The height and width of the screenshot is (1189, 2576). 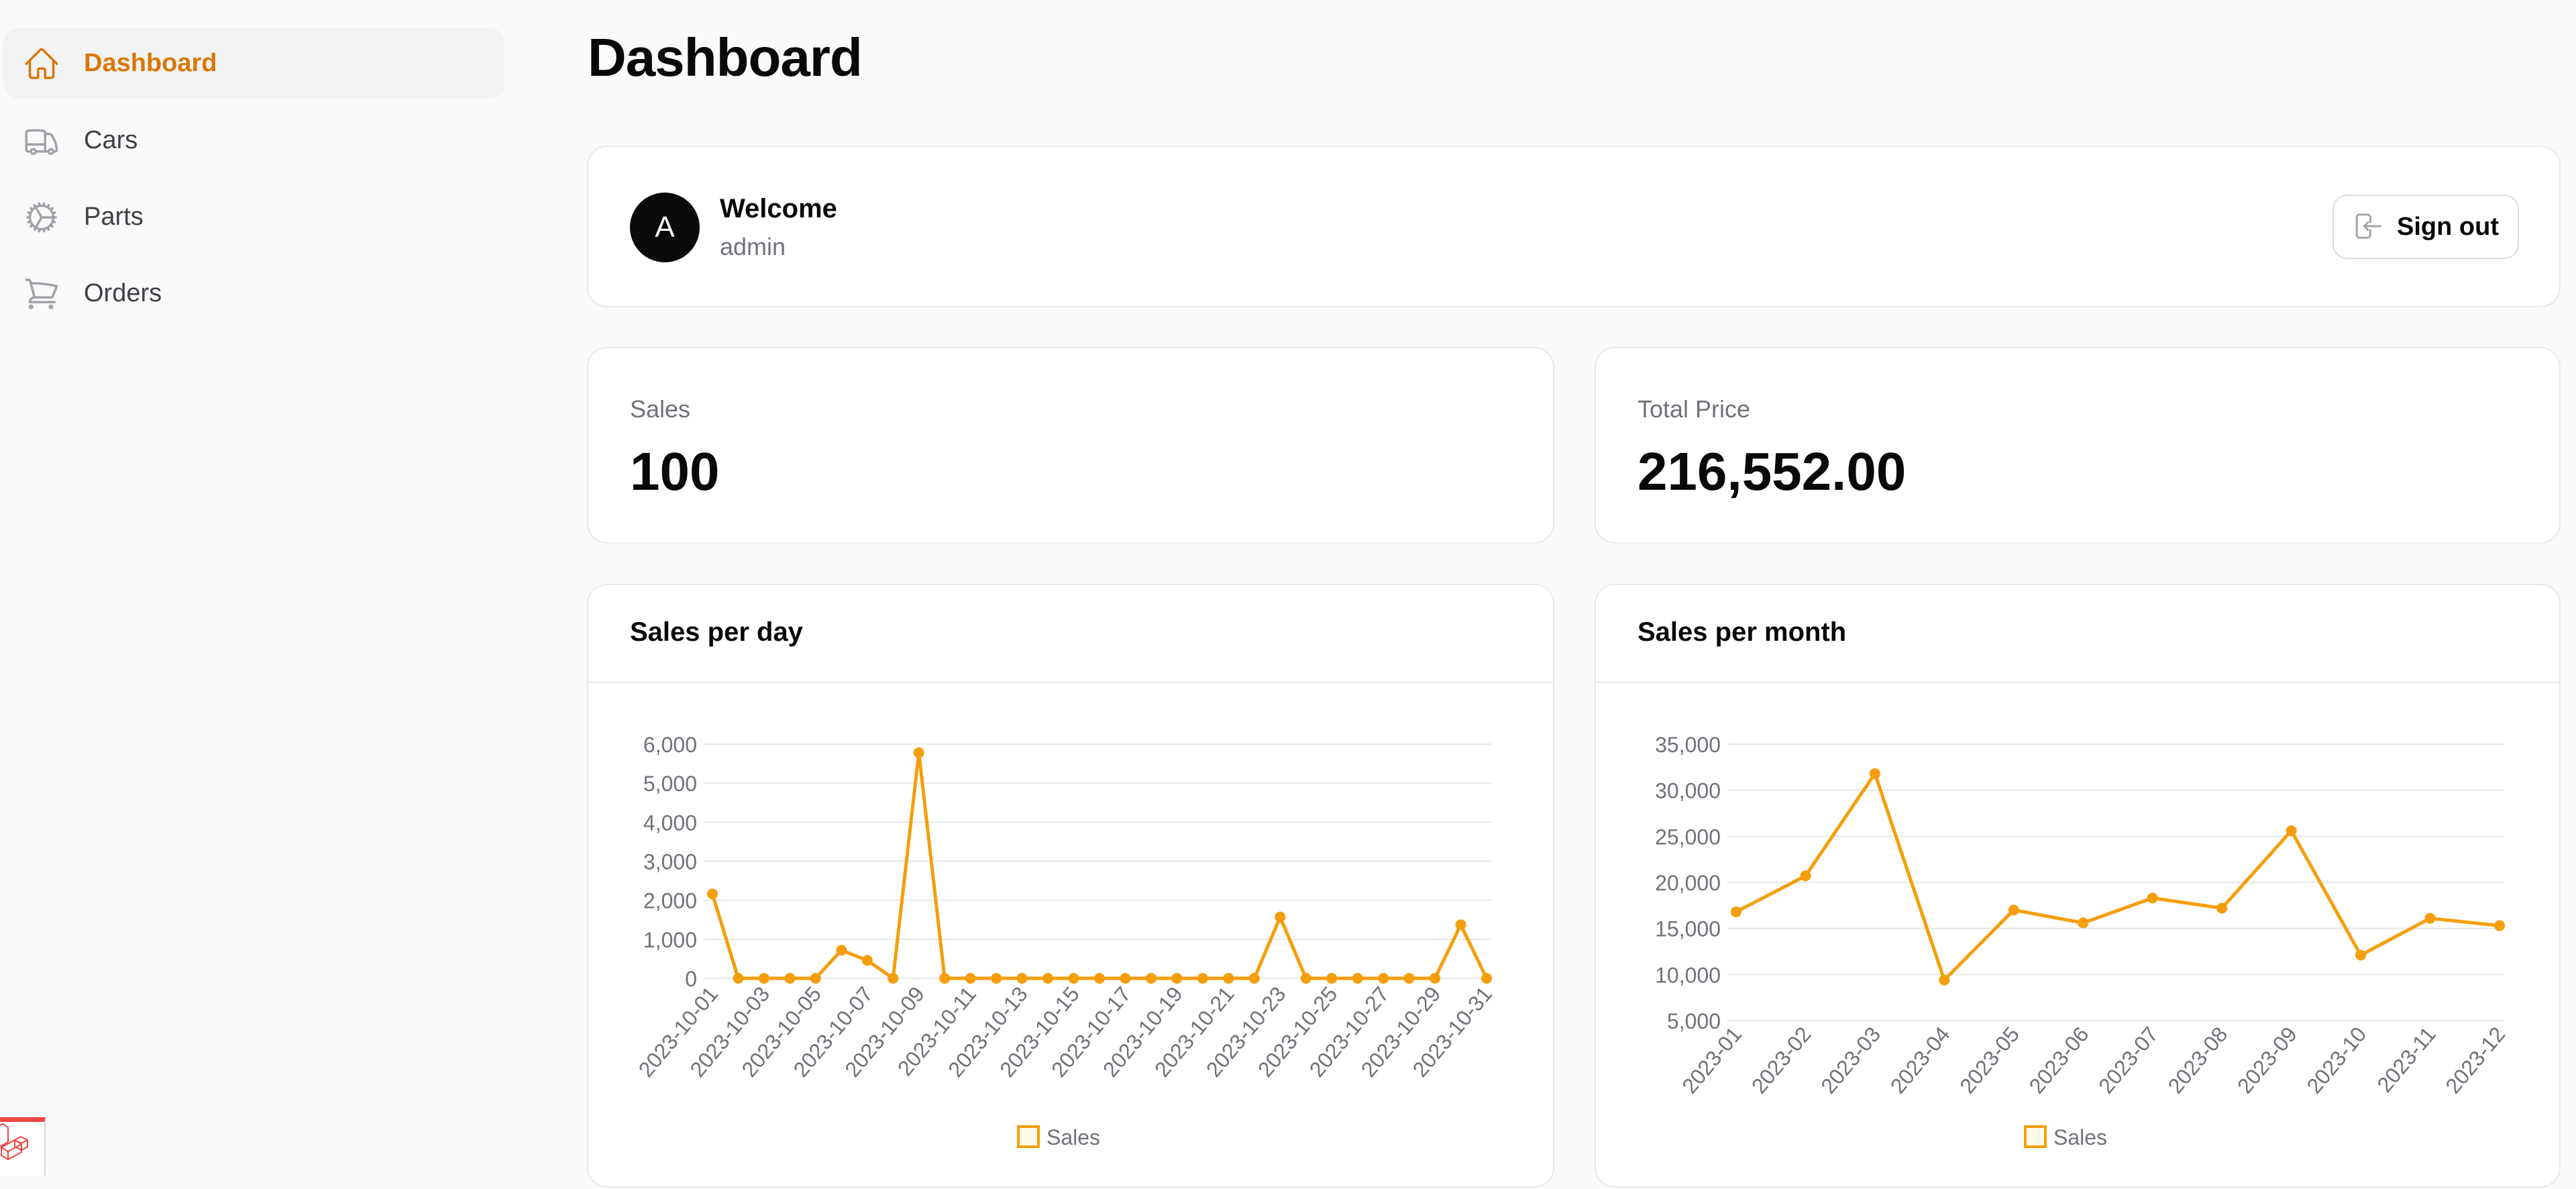 I want to click on sidebar-item-dashboard: Dashboard, so click(x=253, y=63).